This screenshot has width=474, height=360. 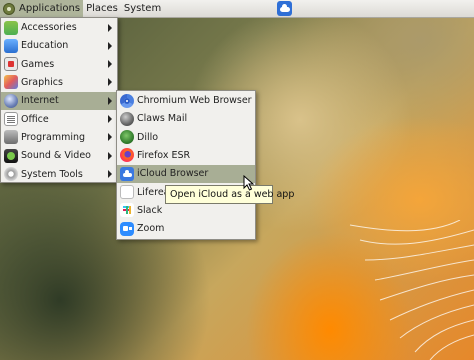 What do you see at coordinates (151, 229) in the screenshot?
I see `menu-item-label: Zoom` at bounding box center [151, 229].